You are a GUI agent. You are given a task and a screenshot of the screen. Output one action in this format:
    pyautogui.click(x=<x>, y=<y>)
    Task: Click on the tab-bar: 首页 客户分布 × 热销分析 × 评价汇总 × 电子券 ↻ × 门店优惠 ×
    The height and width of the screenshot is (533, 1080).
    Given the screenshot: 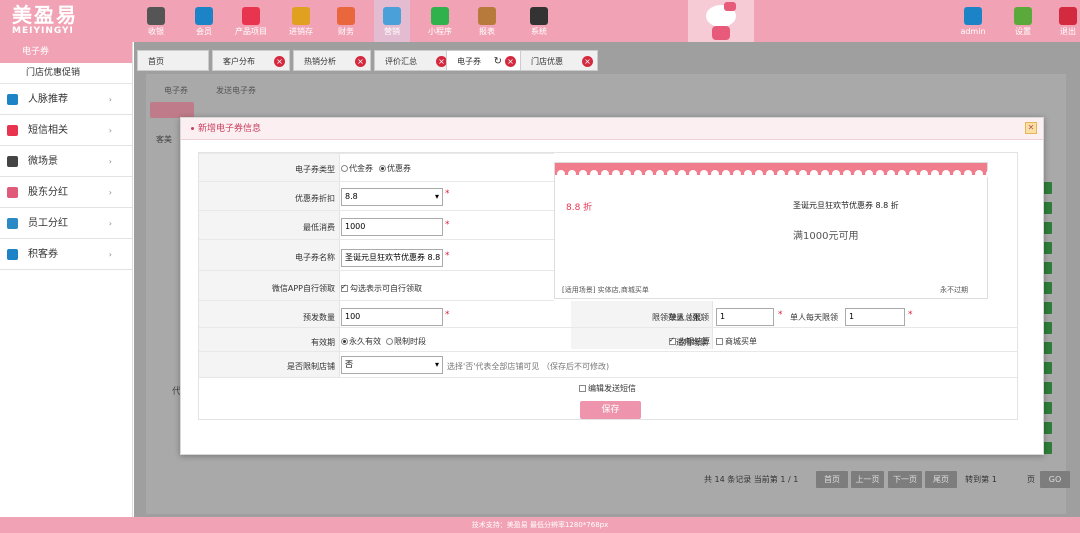 What is the action you would take?
    pyautogui.click(x=607, y=61)
    